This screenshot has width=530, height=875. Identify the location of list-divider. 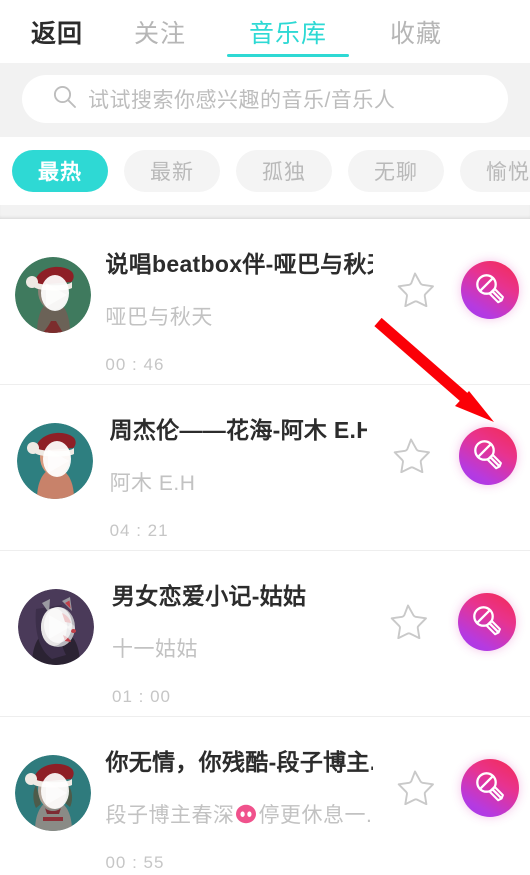
(265, 212).